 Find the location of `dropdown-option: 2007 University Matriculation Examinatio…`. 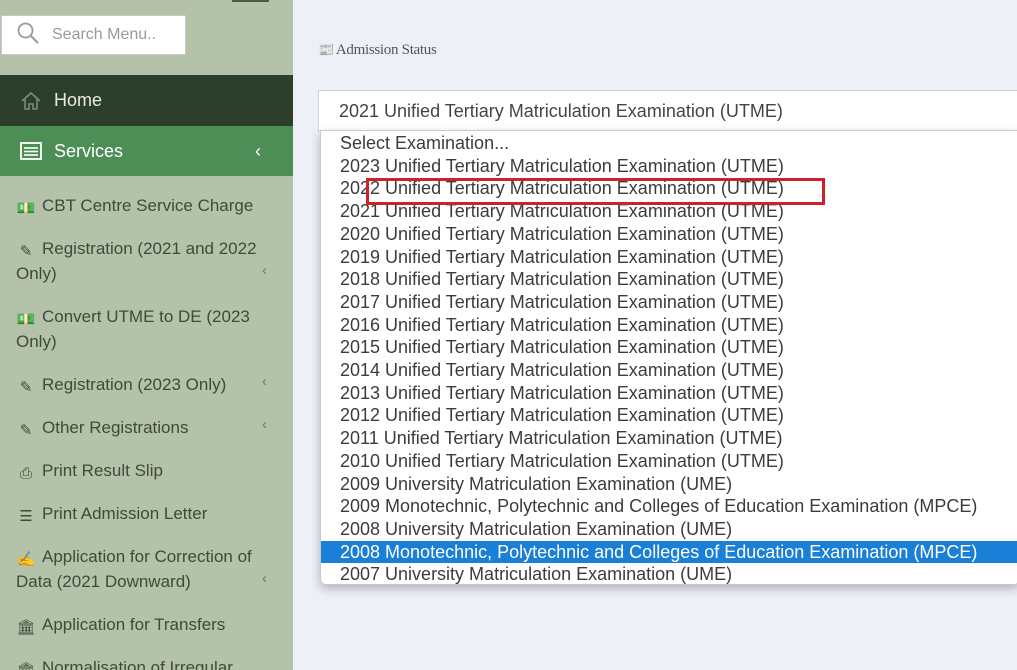

dropdown-option: 2007 University Matriculation Examinatio… is located at coordinates (669, 574).